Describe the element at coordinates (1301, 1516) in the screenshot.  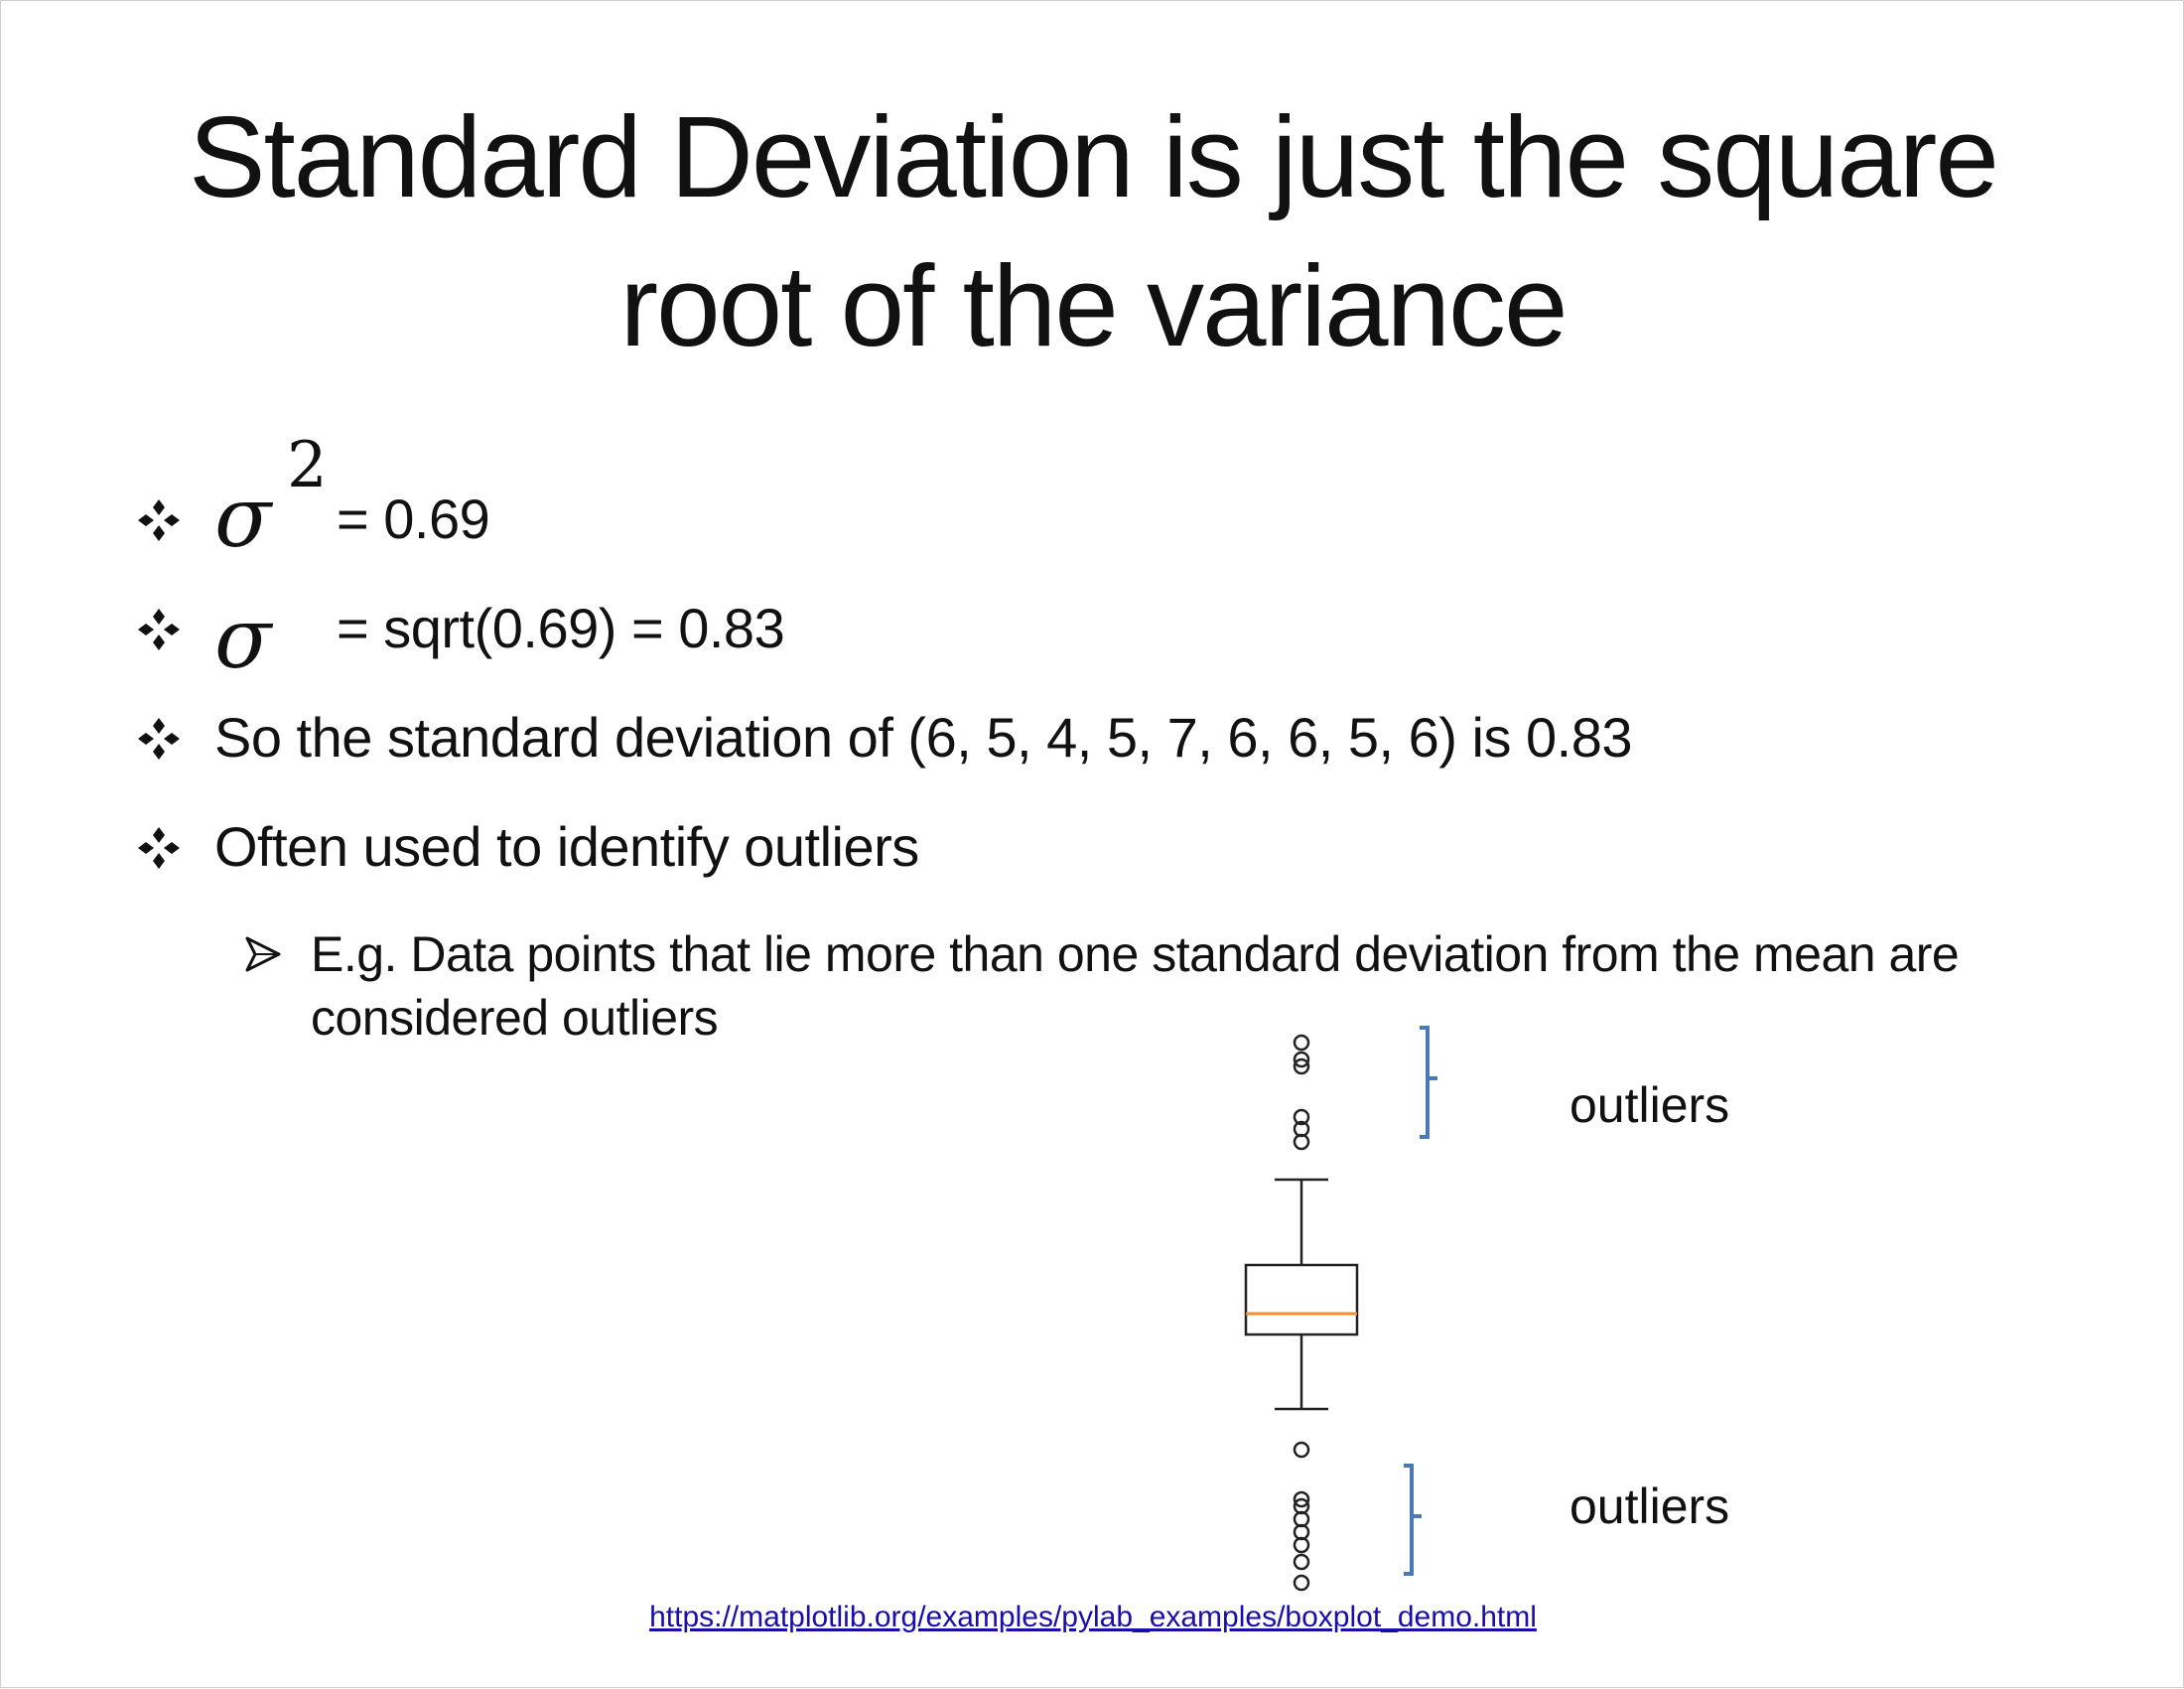
I see `lower-outlier-points` at that location.